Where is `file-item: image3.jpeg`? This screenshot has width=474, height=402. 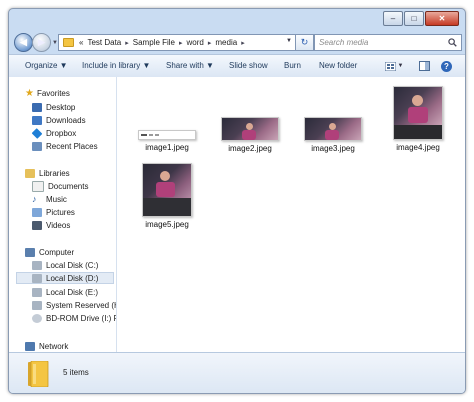
file-item: image3.jpeg is located at coordinates (333, 135).